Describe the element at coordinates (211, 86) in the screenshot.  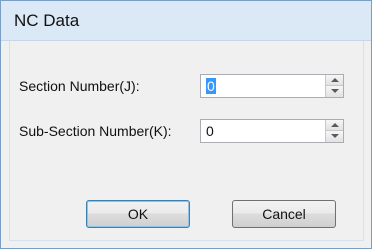
I see `section-number-value: 0` at that location.